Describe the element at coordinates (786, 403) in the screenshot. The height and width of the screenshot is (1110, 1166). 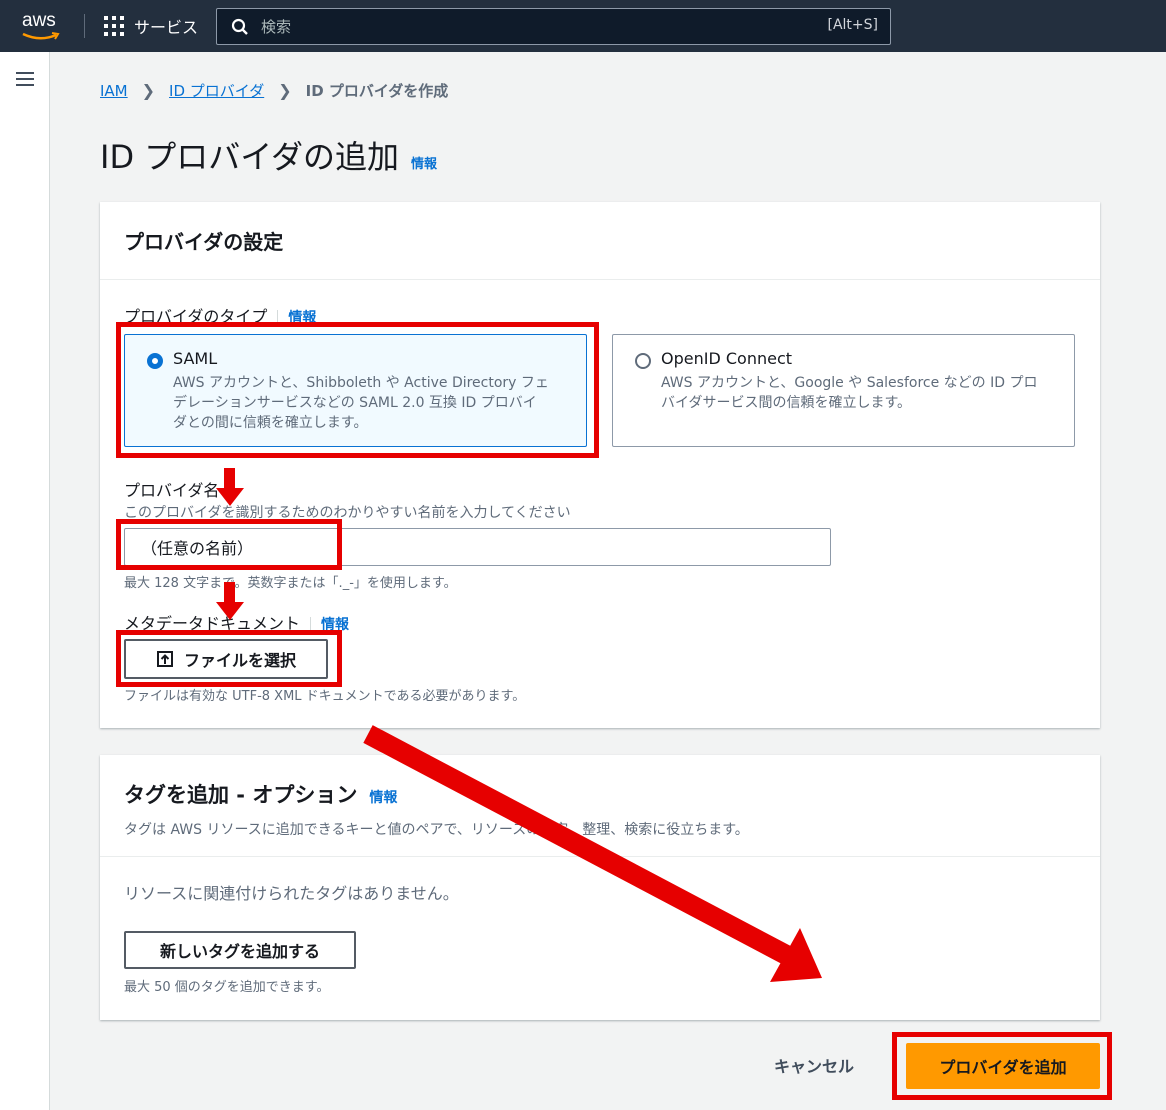
I see `openid-desc-line: バイダサービス間の信頼を確立します。` at that location.